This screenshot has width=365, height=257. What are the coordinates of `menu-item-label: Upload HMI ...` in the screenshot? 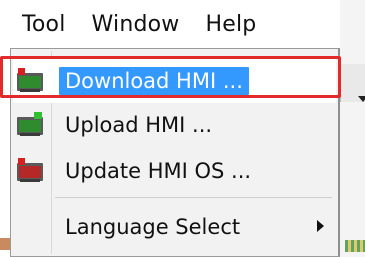 It's located at (139, 125).